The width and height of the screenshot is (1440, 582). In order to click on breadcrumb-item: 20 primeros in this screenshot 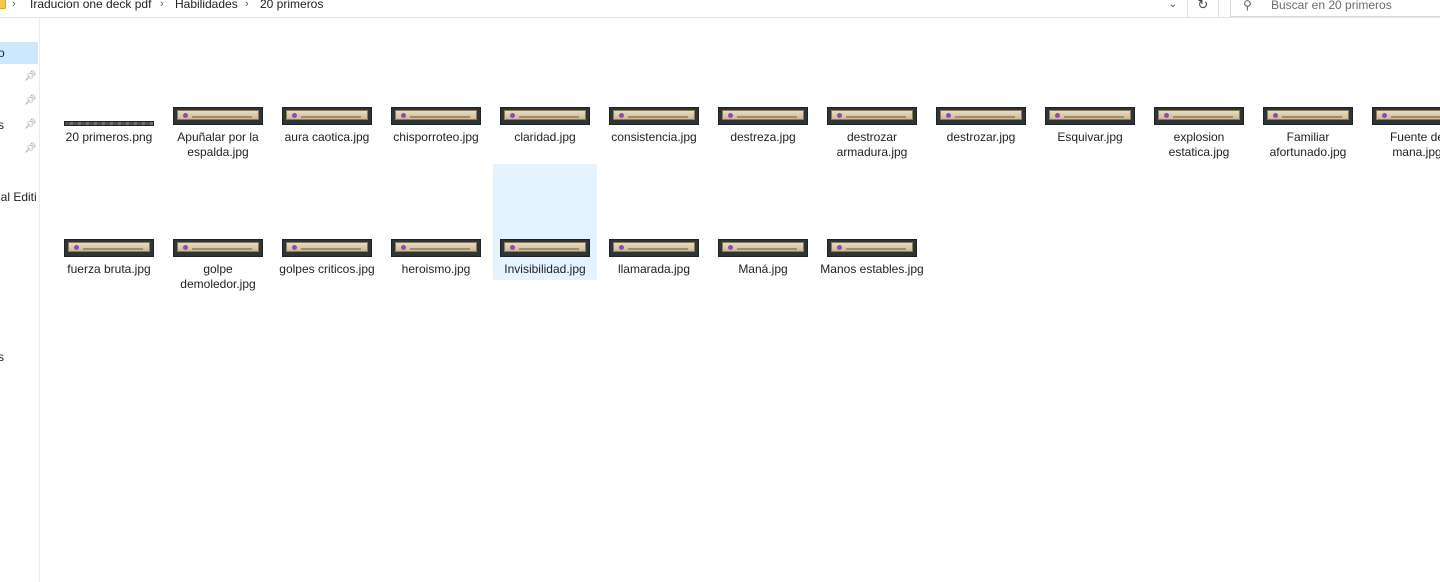, I will do `click(291, 7)`.